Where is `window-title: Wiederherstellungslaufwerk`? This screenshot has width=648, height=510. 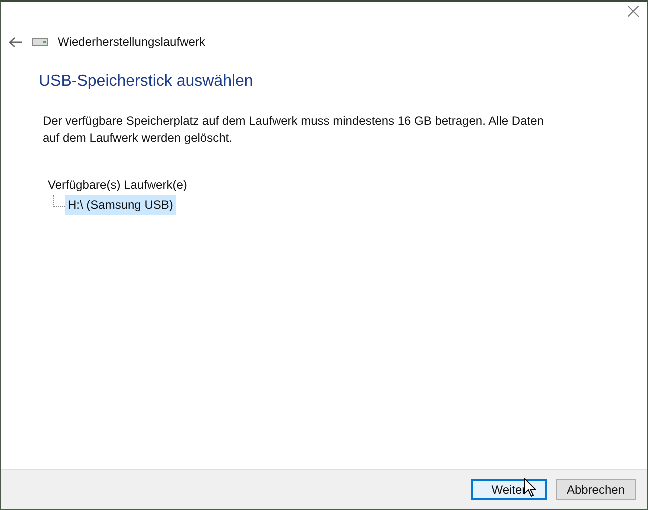 window-title: Wiederherstellungslaufwerk is located at coordinates (132, 42).